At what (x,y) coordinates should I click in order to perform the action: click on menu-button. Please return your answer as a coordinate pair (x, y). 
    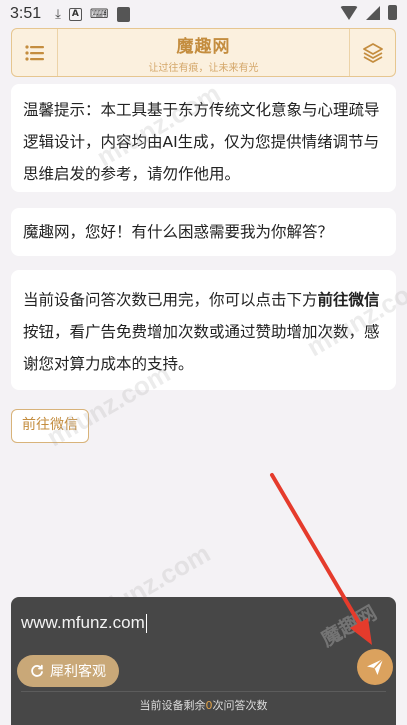
    Looking at the image, I should click on (35, 52).